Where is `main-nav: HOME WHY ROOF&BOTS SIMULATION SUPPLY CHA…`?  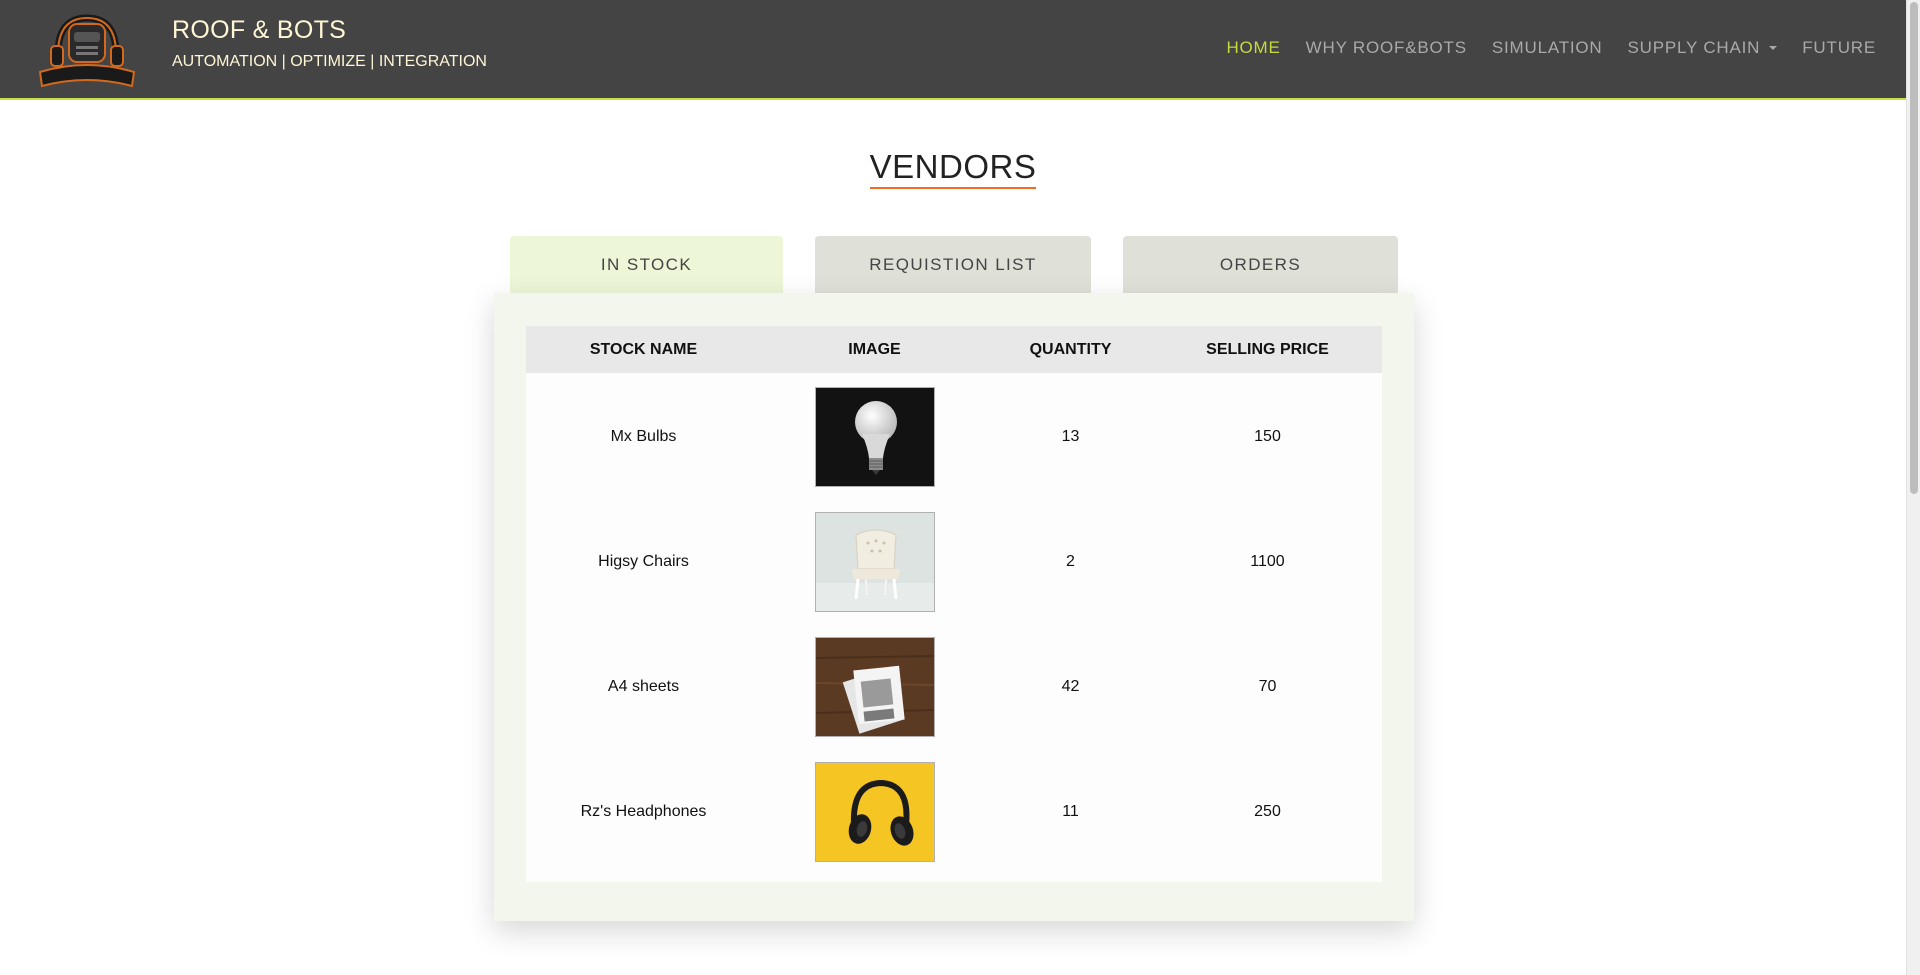 main-nav: HOME WHY ROOF&BOTS SIMULATION SUPPLY CHA… is located at coordinates (1551, 48).